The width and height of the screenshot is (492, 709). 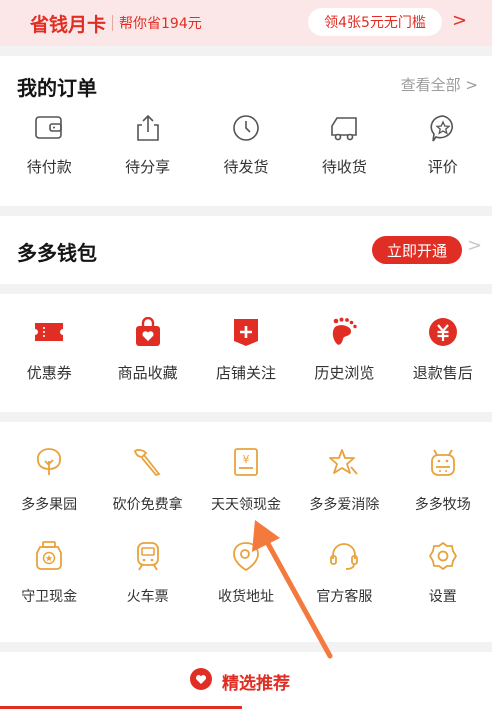 What do you see at coordinates (245, 597) in the screenshot?
I see `tool-label: 收货地址` at bounding box center [245, 597].